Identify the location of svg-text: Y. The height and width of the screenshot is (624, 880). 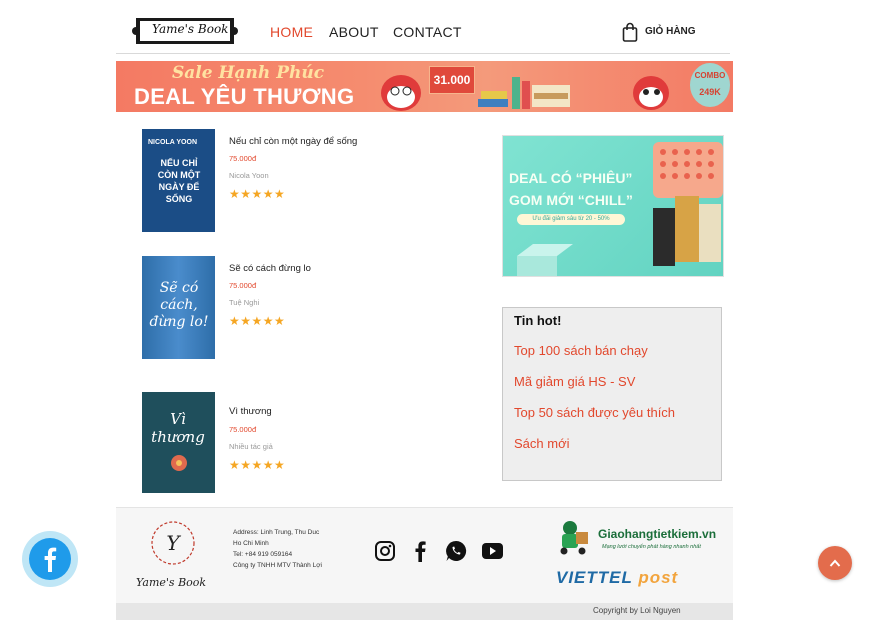
(173, 543).